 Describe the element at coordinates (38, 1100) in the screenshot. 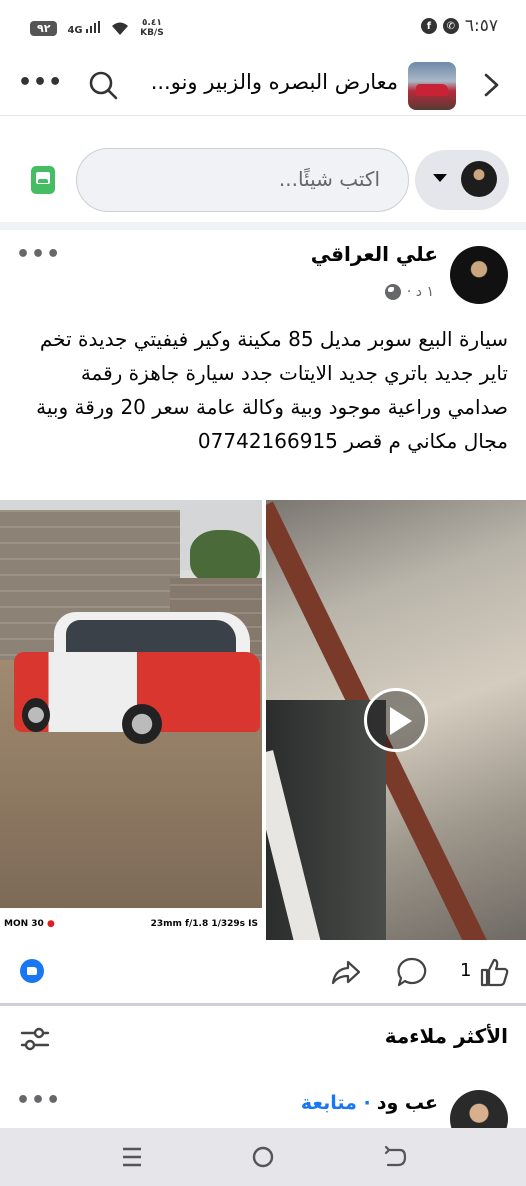

I see `comment-more-icon: •••` at that location.